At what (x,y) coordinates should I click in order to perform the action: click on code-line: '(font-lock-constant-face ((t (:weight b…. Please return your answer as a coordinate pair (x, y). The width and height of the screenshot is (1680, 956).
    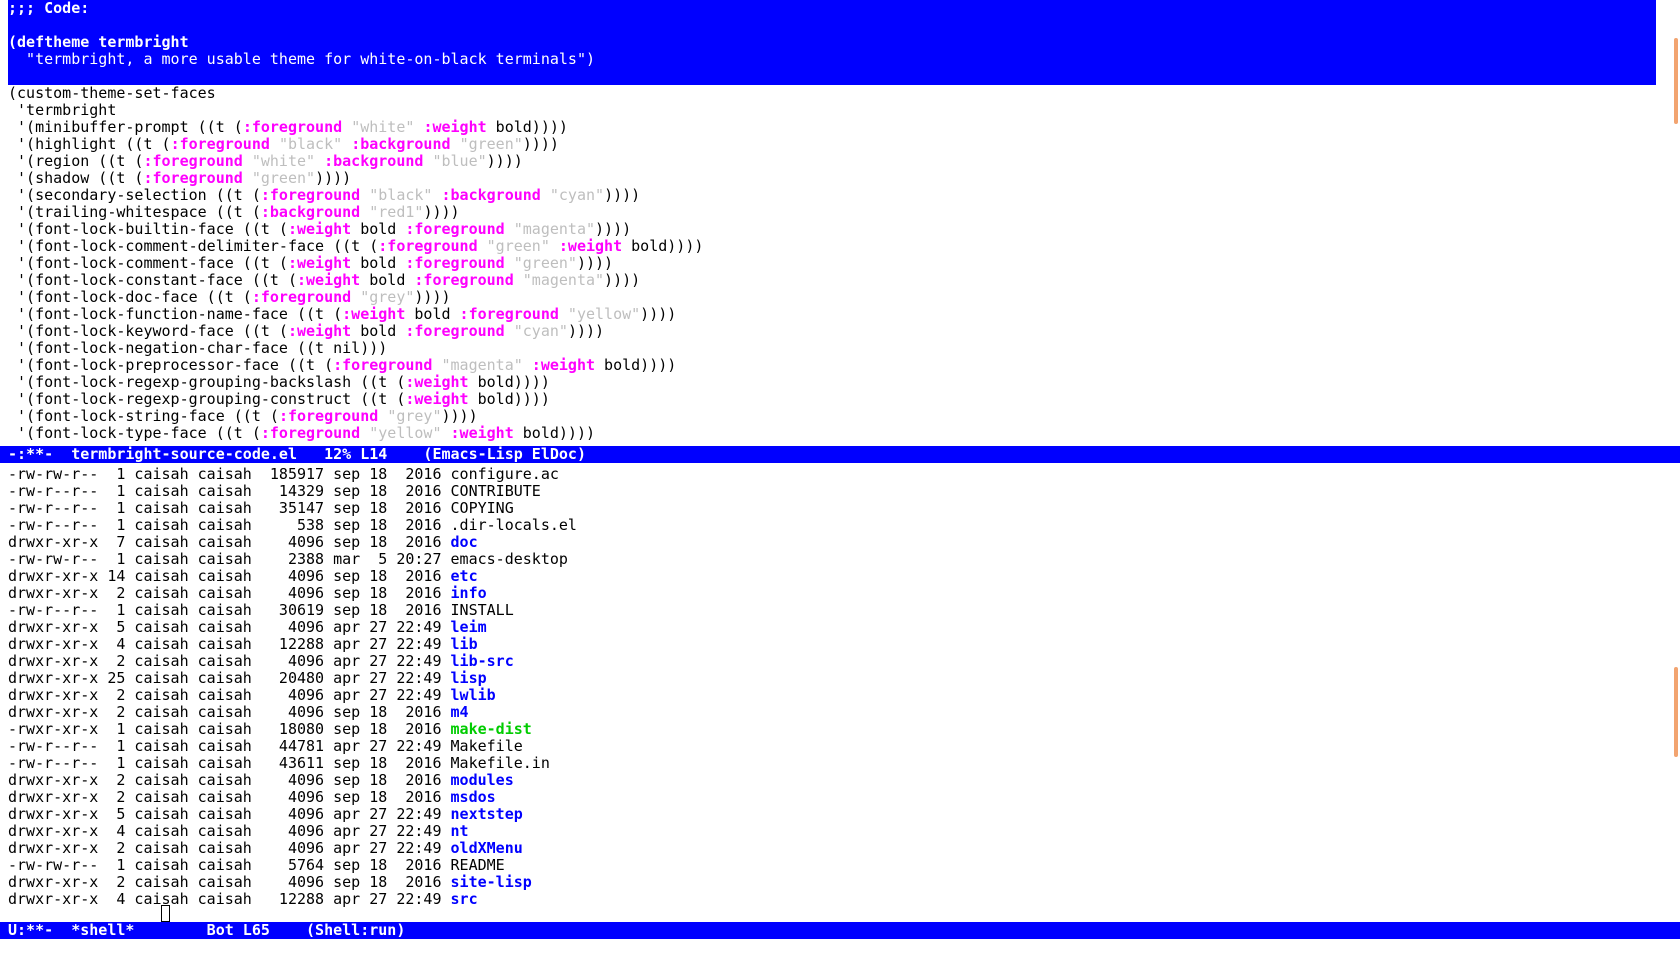
    Looking at the image, I should click on (324, 280).